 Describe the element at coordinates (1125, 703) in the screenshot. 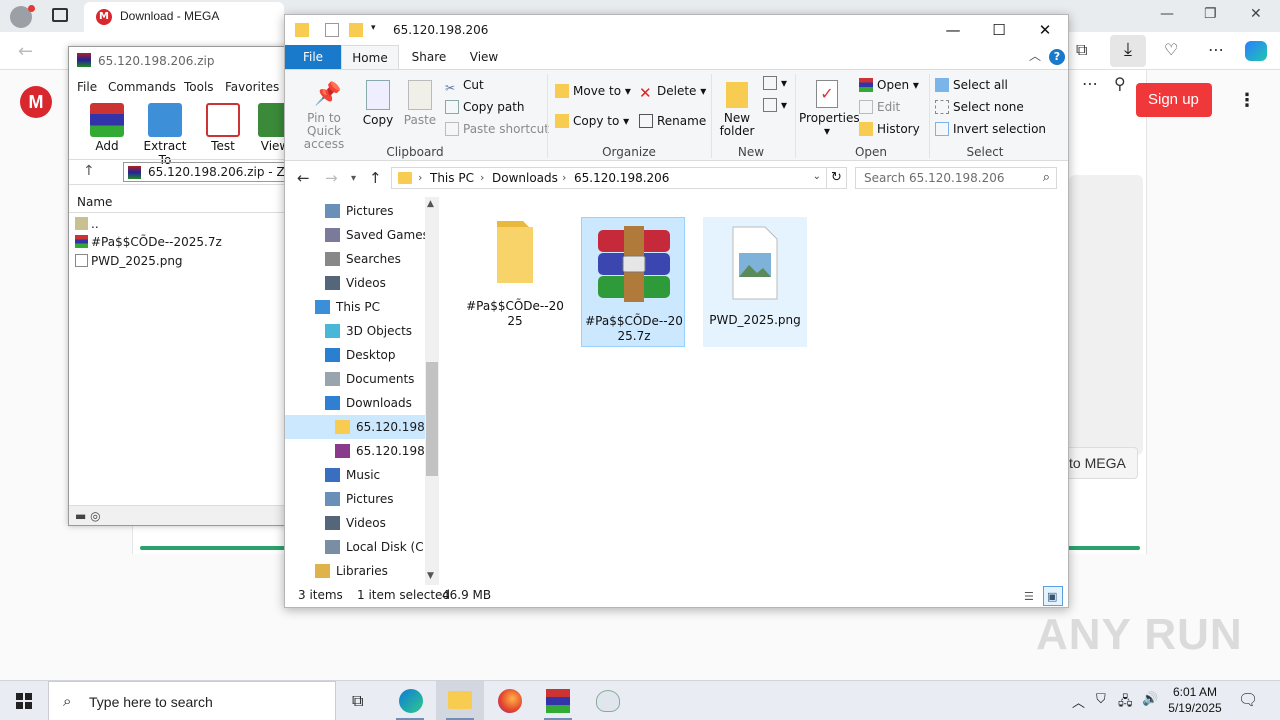

I see `network-icon: 🖧` at that location.